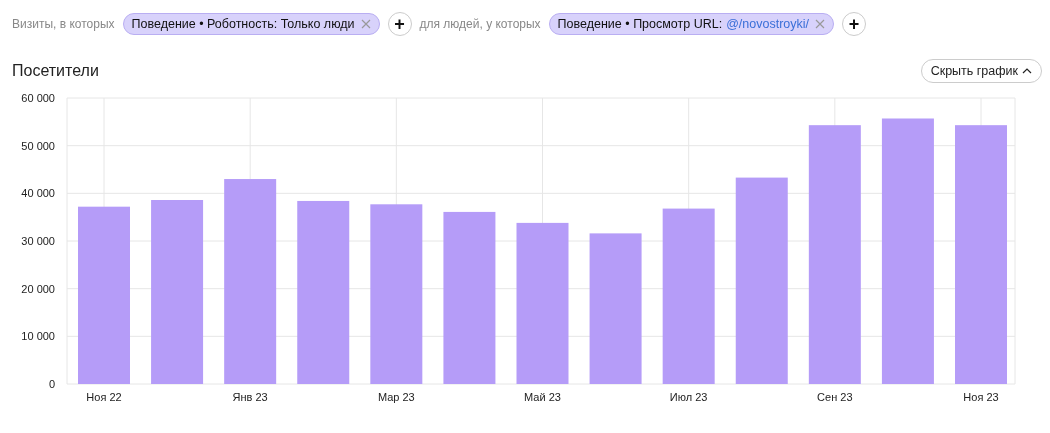  Describe the element at coordinates (63, 24) in the screenshot. I see `filter-label: Визиты, в которых` at that location.